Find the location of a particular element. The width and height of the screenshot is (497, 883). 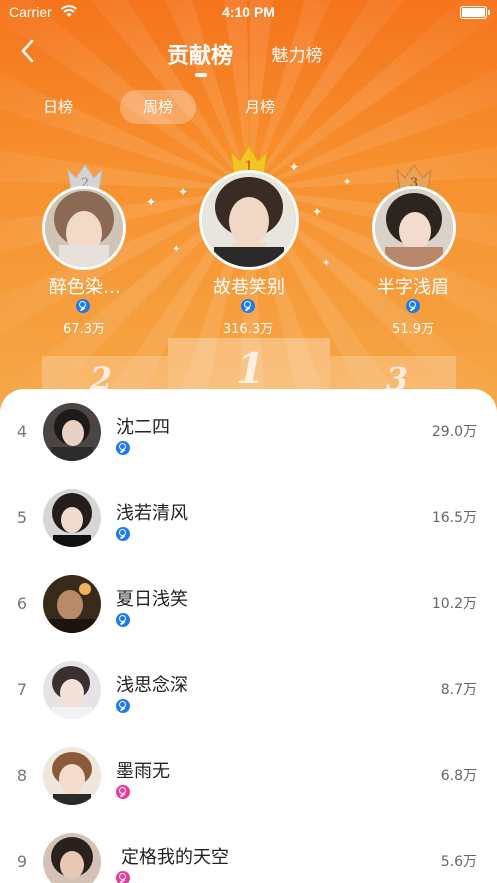

user-score: 8.7万 is located at coordinates (458, 690).